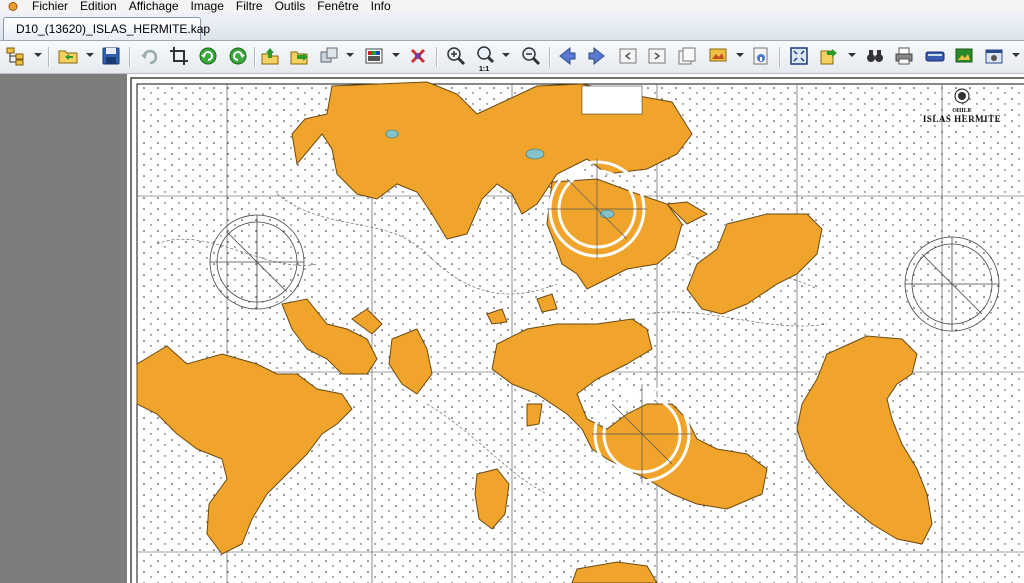  What do you see at coordinates (374, 56) in the screenshot?
I see `palette-icon` at bounding box center [374, 56].